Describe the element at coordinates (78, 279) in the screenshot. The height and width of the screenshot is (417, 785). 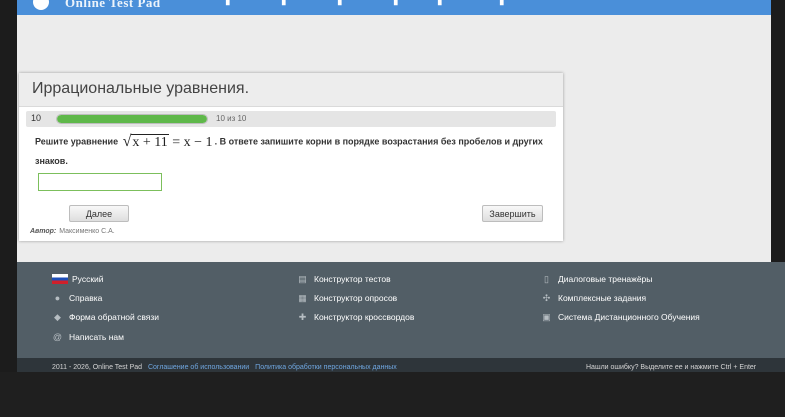
I see `footer-language-link: Русский` at that location.